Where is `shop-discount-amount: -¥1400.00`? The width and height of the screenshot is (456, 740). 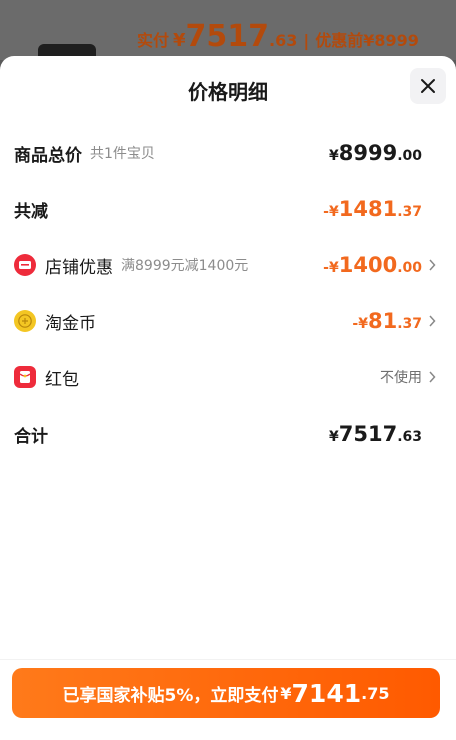
shop-discount-amount: -¥1400.00 is located at coordinates (372, 264).